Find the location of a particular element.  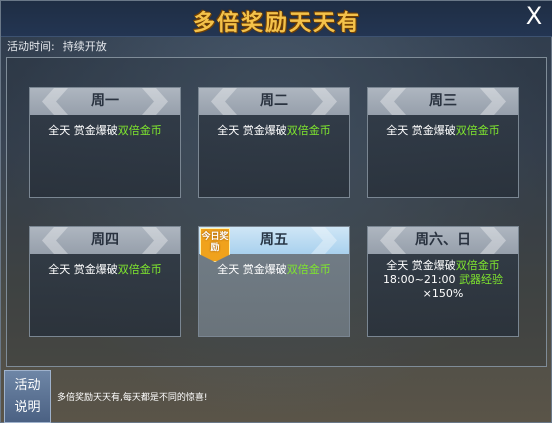

day-name: 周四 is located at coordinates (105, 240).